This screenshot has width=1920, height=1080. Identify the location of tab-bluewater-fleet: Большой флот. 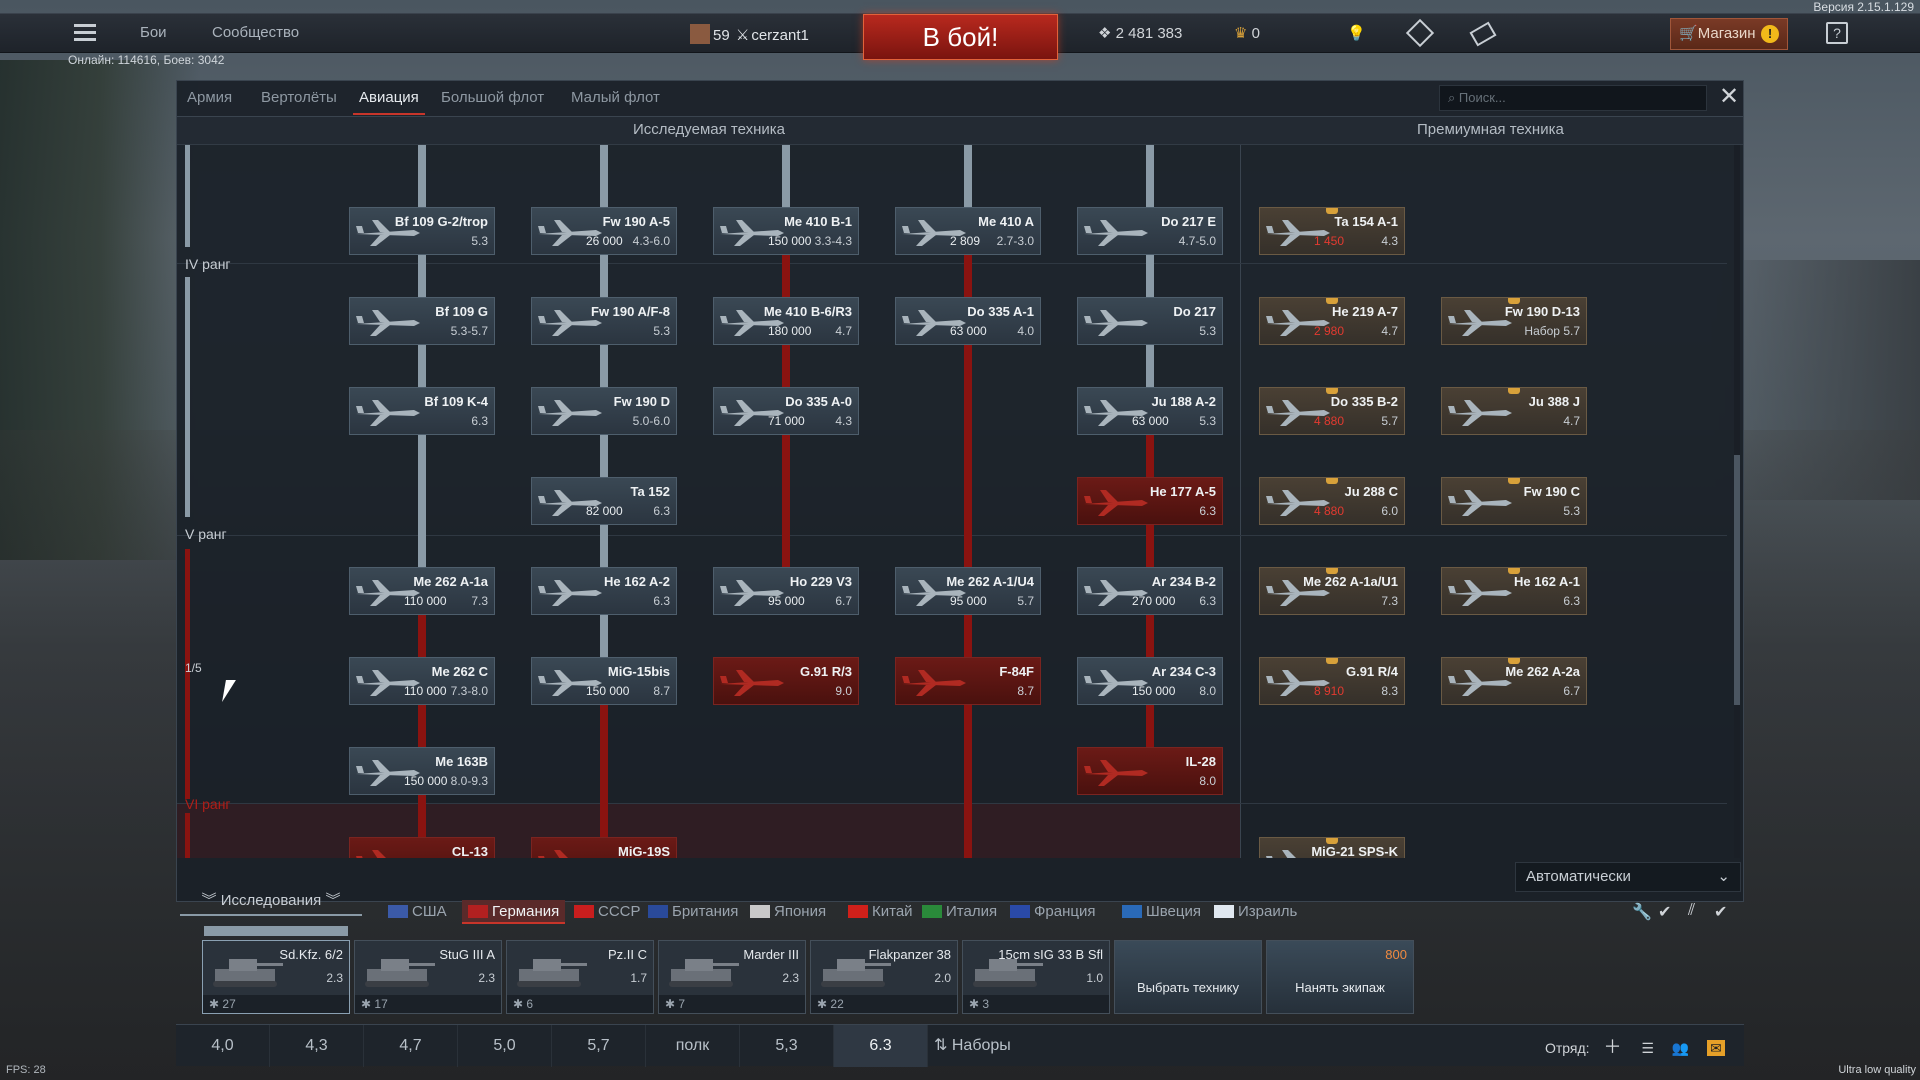
(492, 101).